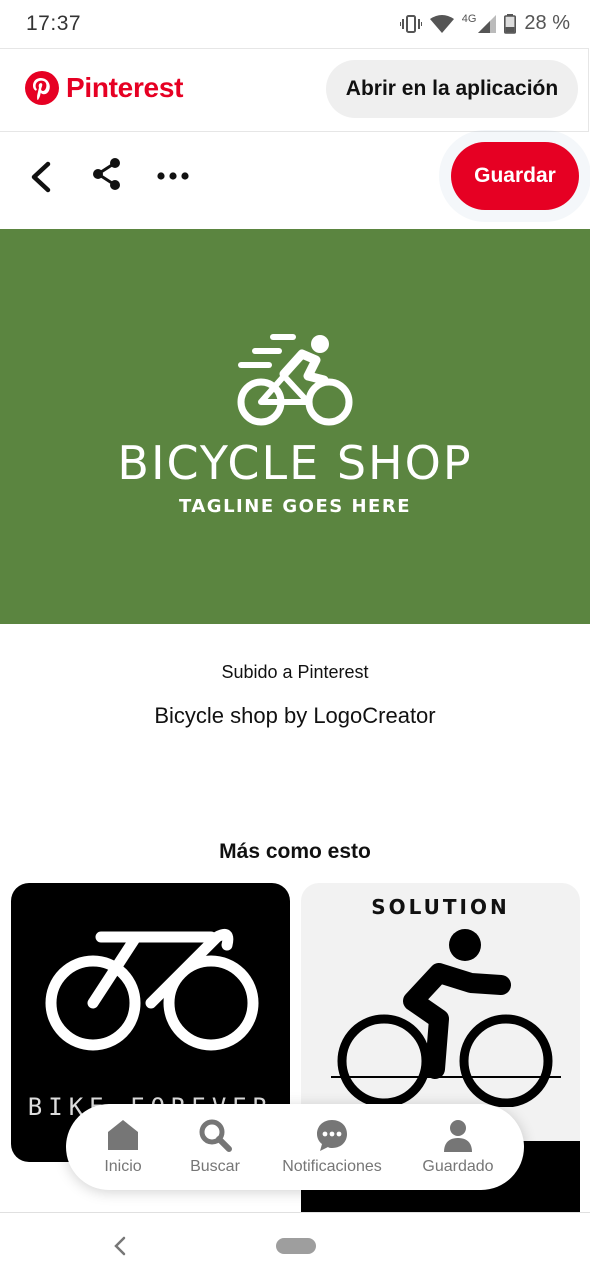  What do you see at coordinates (215, 1135) in the screenshot?
I see `search-icon` at bounding box center [215, 1135].